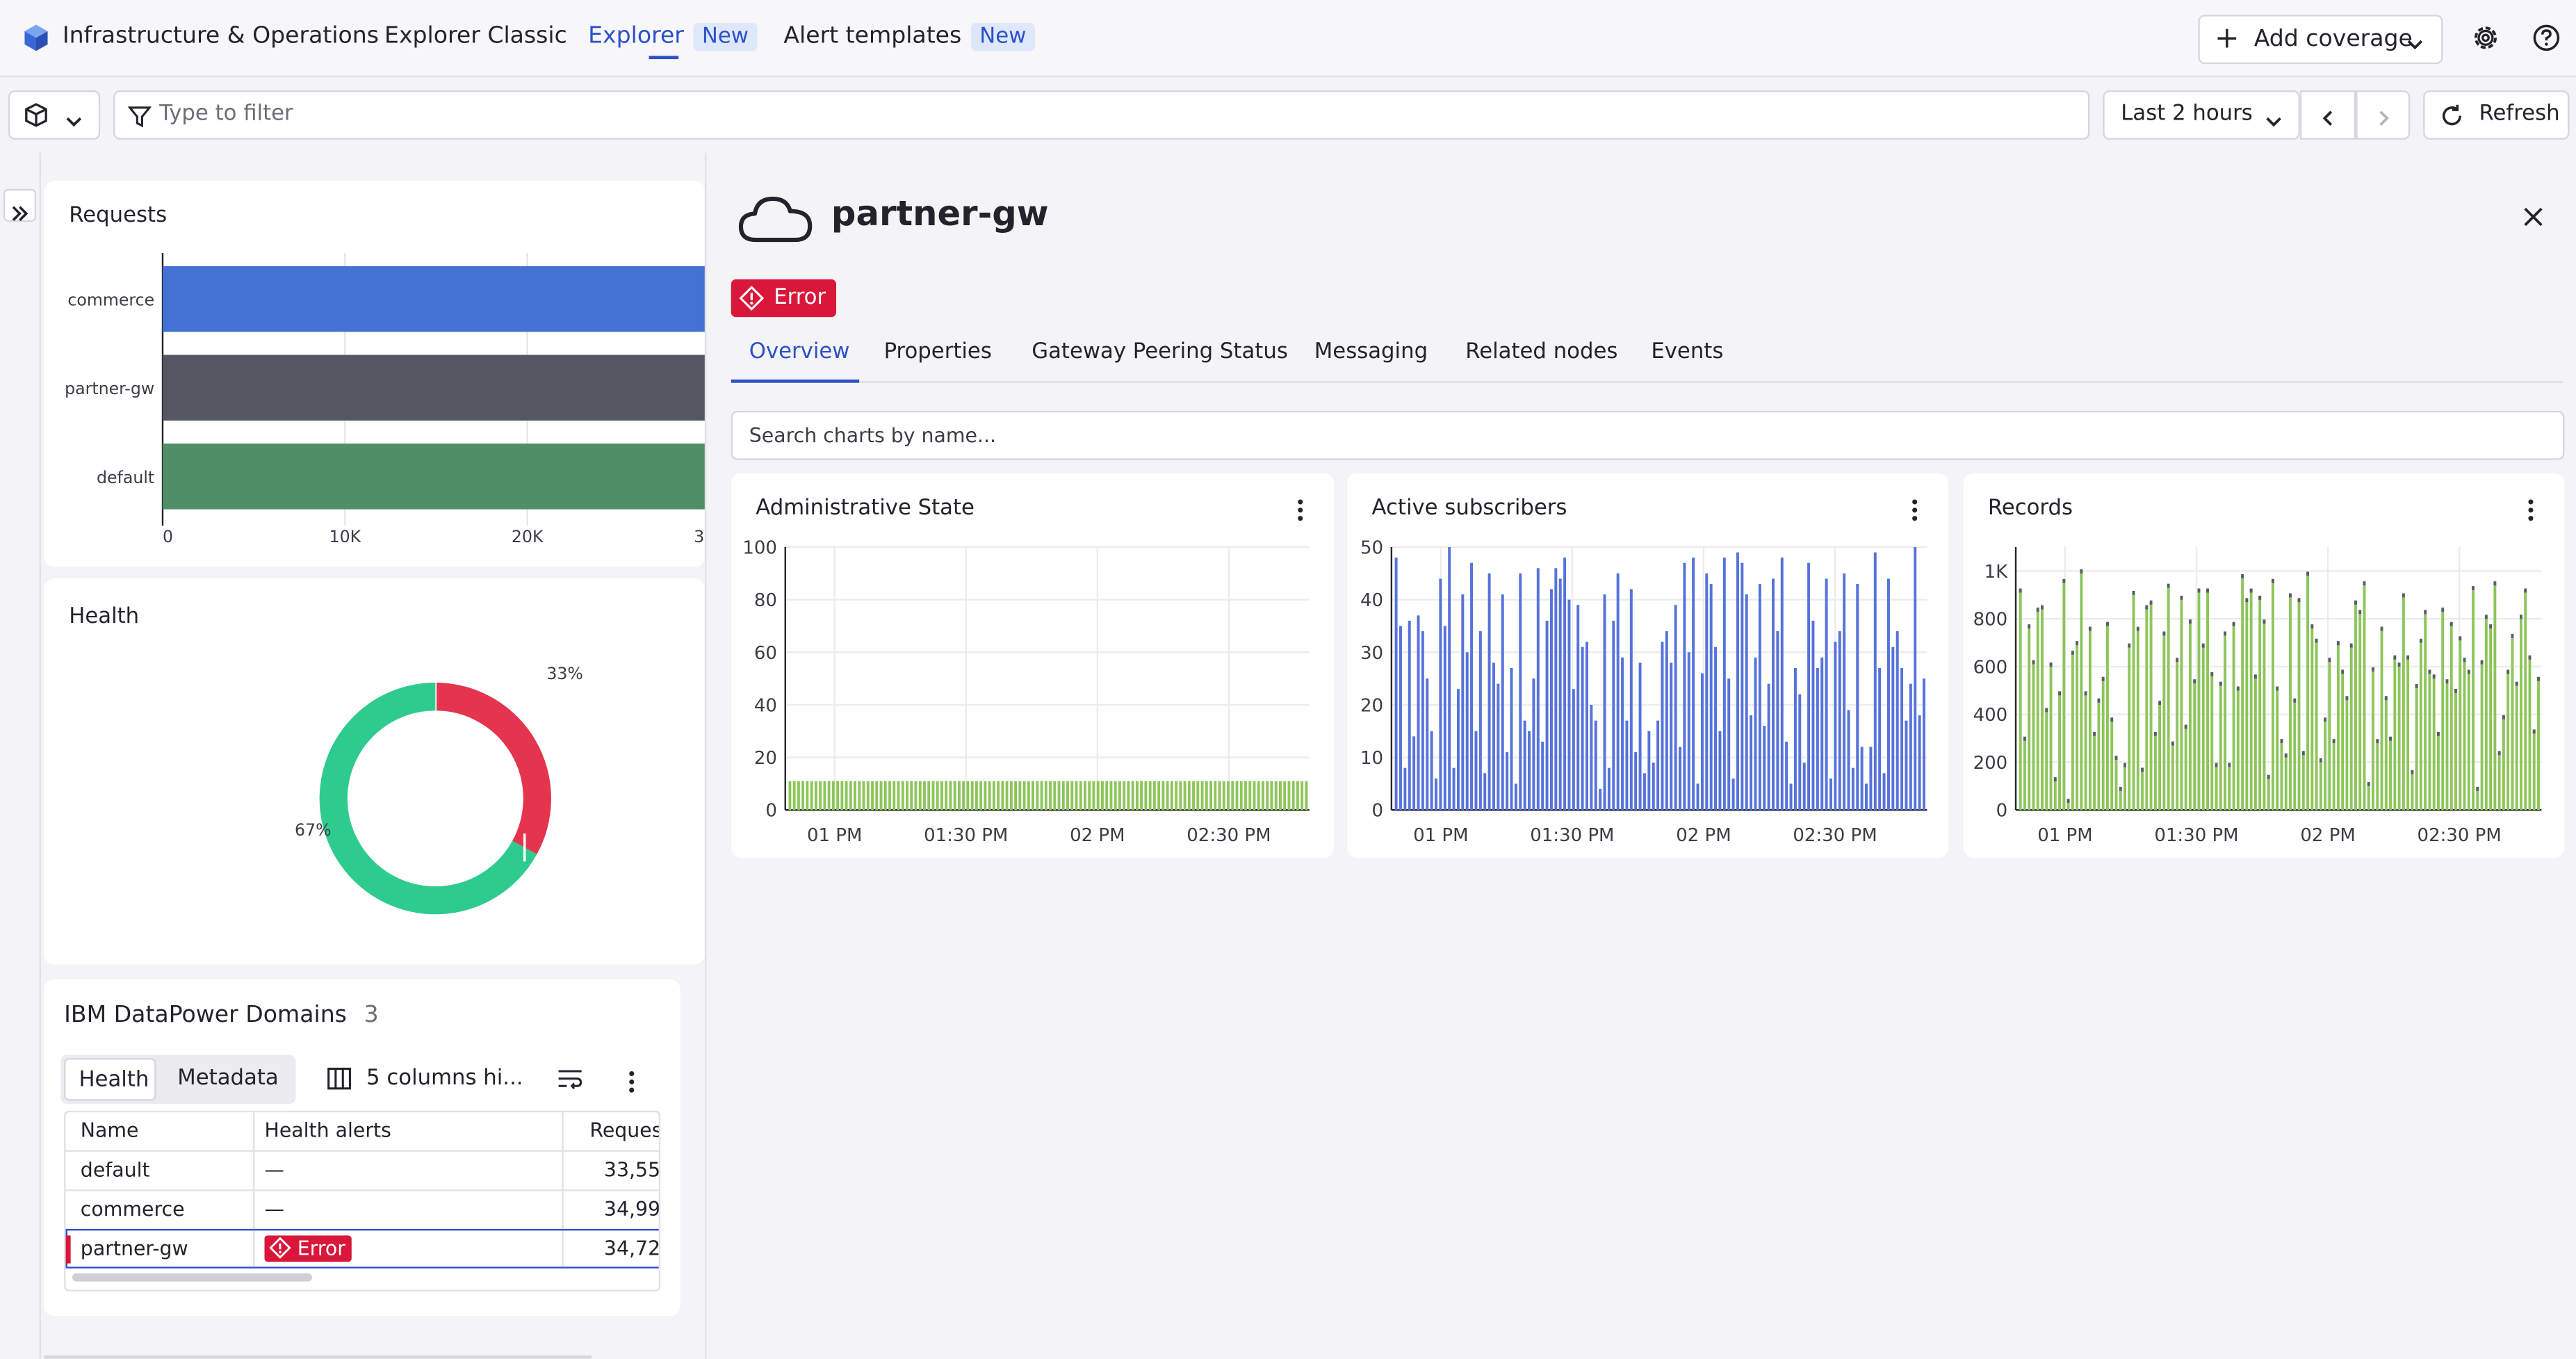 The image size is (2576, 1359). What do you see at coordinates (2546, 38) in the screenshot?
I see `help-icon` at bounding box center [2546, 38].